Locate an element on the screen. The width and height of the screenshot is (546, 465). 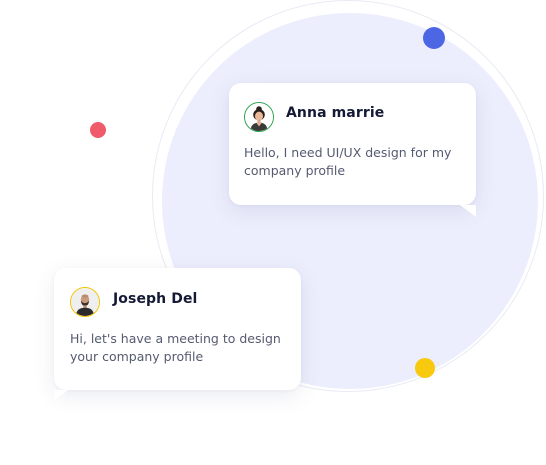
sender-name: Joseph Del is located at coordinates (155, 299).